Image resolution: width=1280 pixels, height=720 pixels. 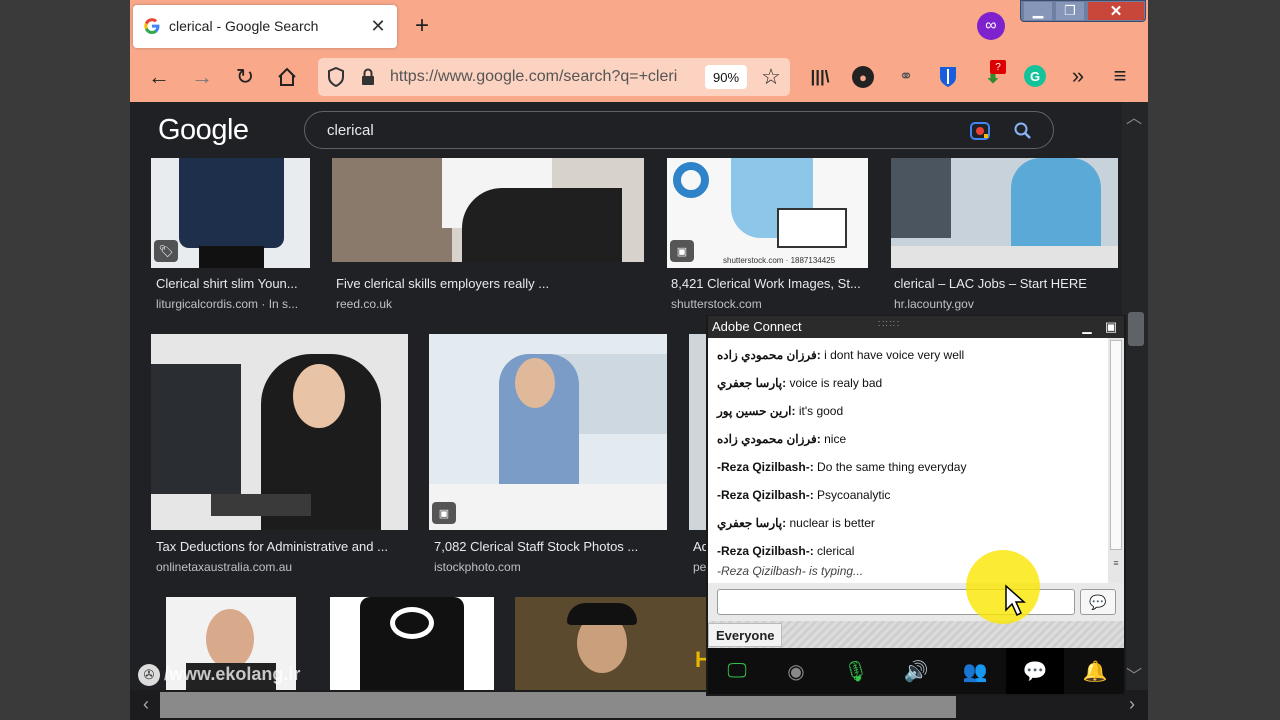 What do you see at coordinates (820, 77) in the screenshot?
I see `library-icon: |||\` at bounding box center [820, 77].